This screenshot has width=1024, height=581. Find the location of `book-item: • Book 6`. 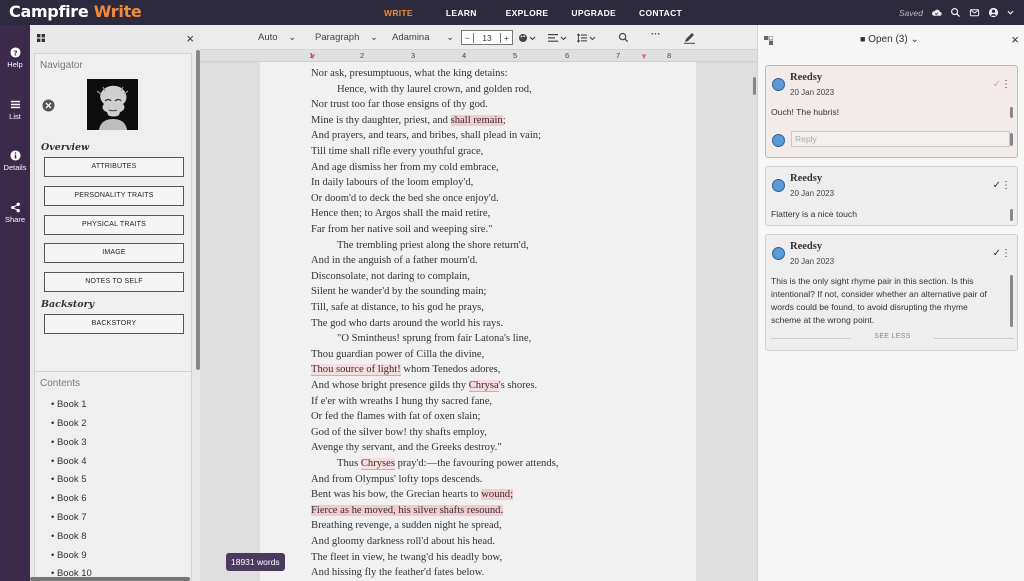

book-item: • Book 6 is located at coordinates (69, 498).